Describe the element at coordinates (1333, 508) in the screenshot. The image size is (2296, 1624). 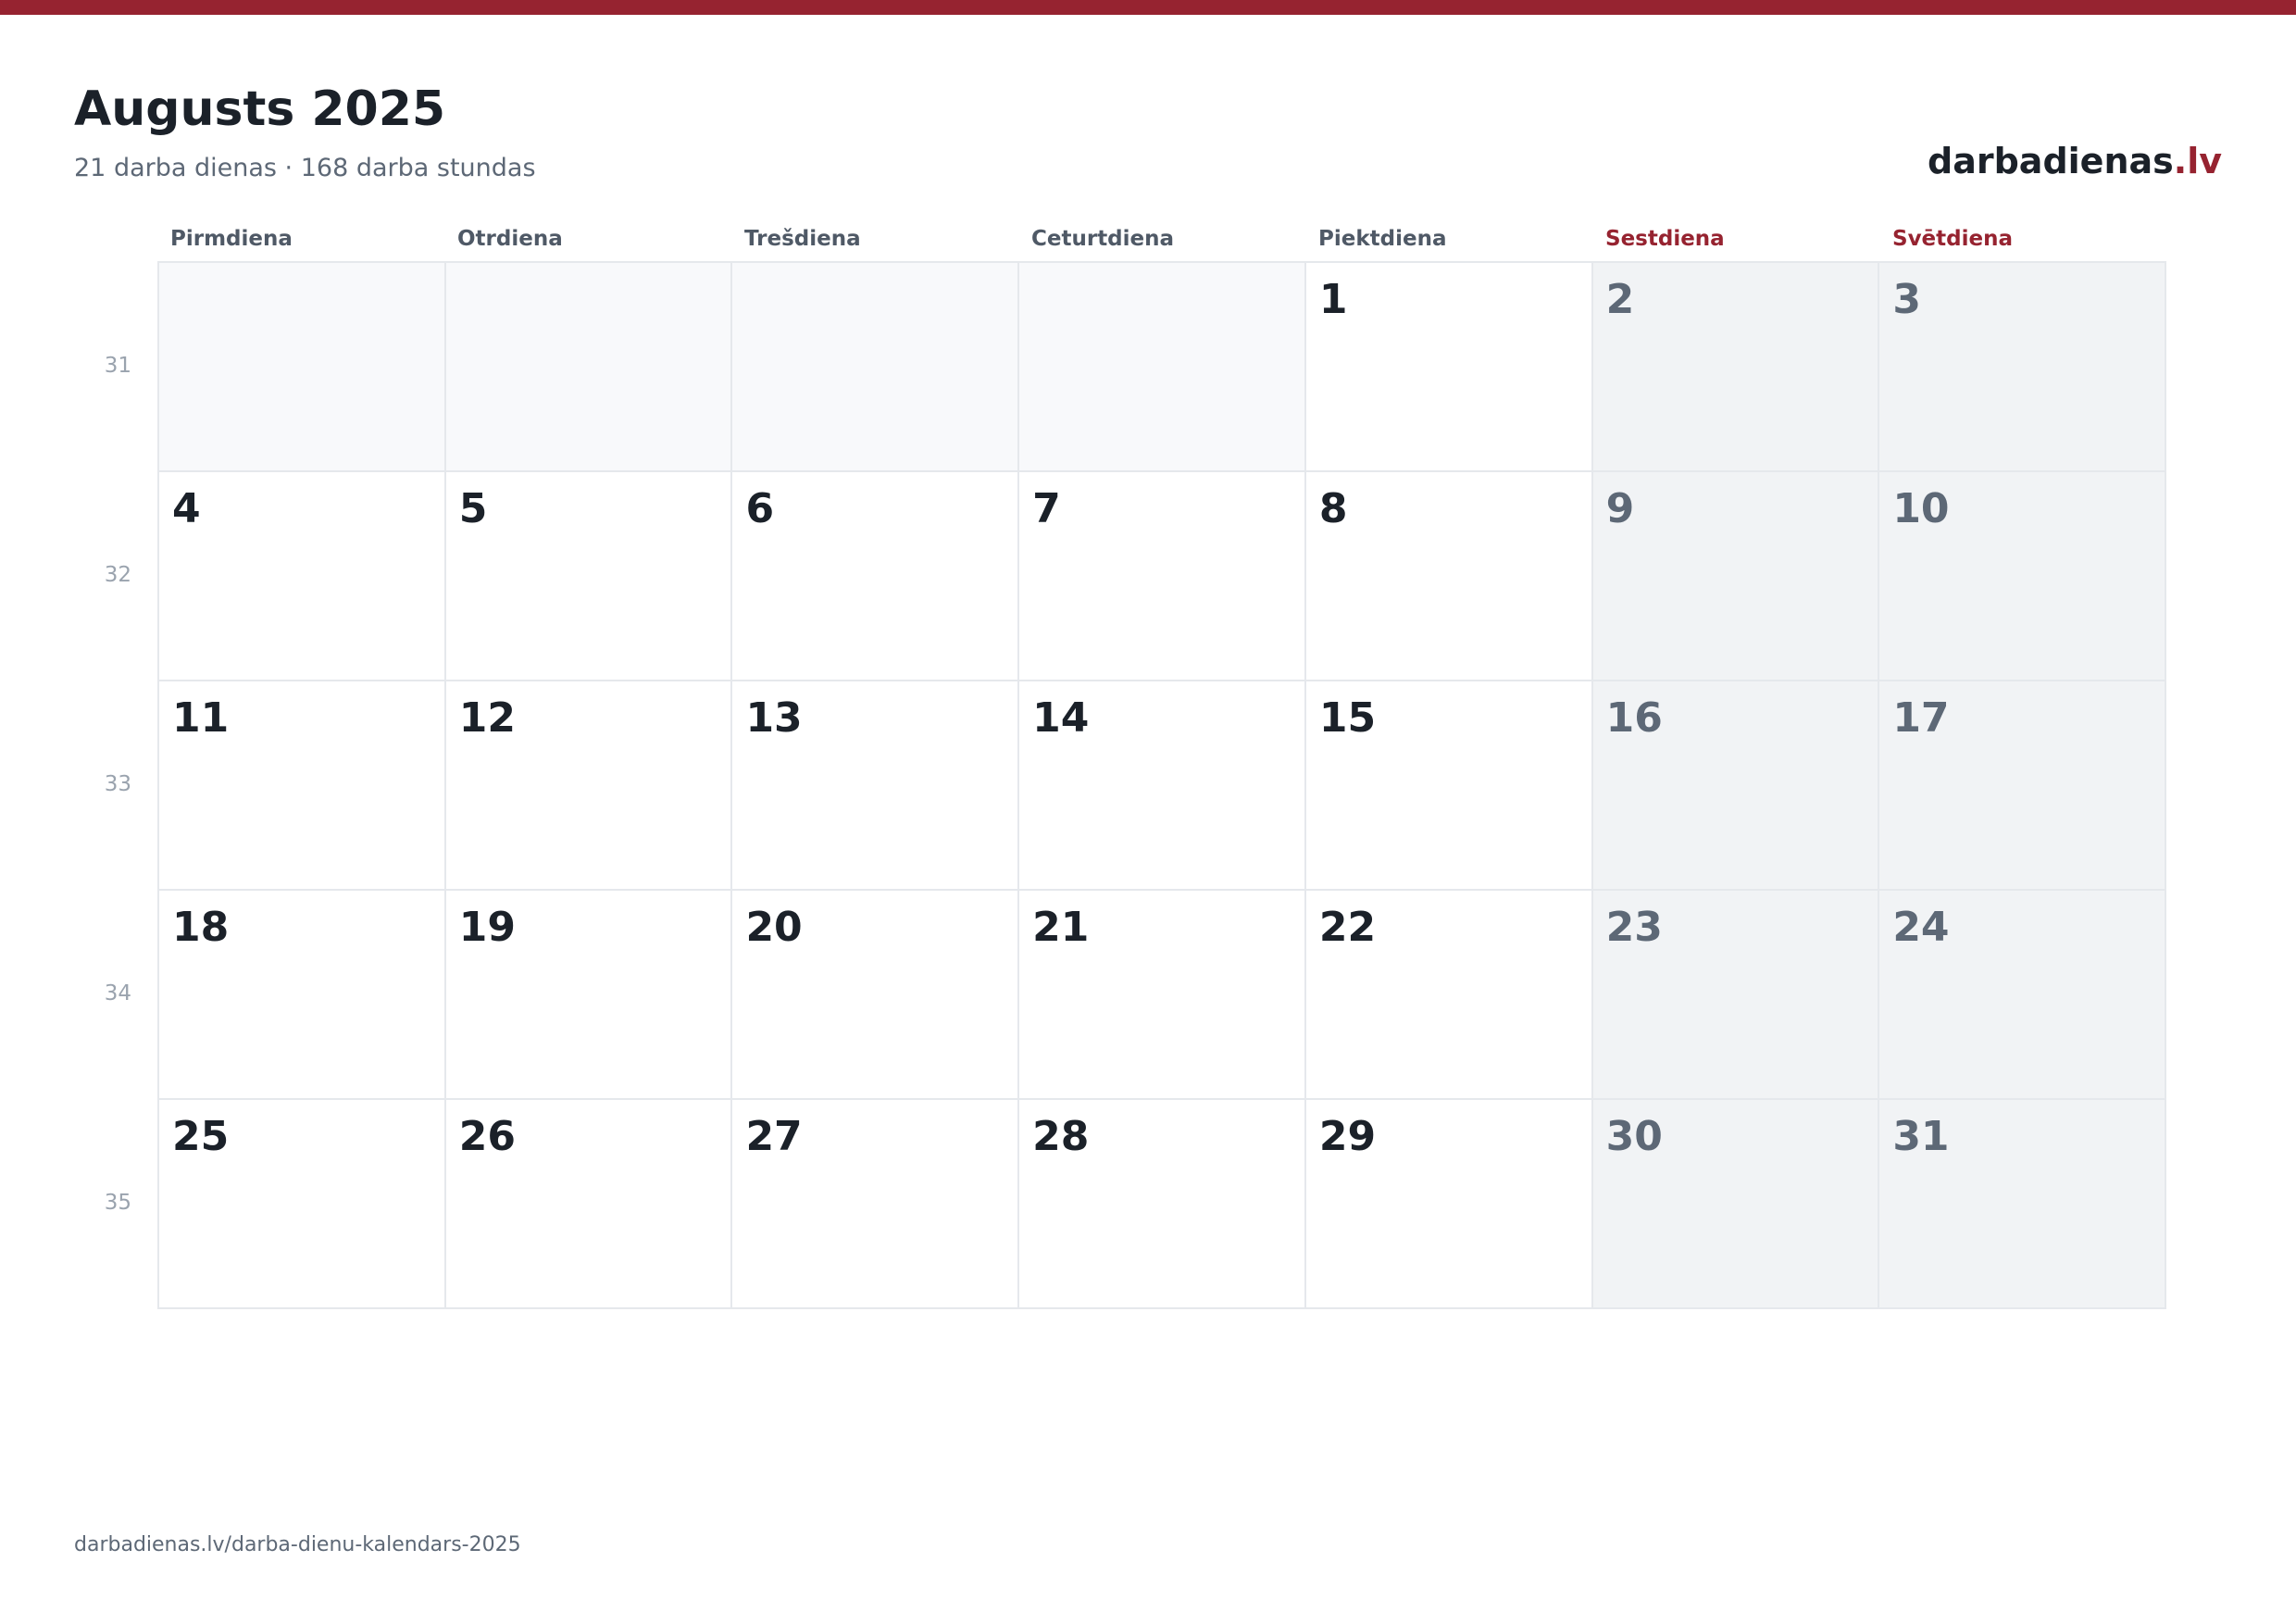
I see `day-number: 8` at that location.